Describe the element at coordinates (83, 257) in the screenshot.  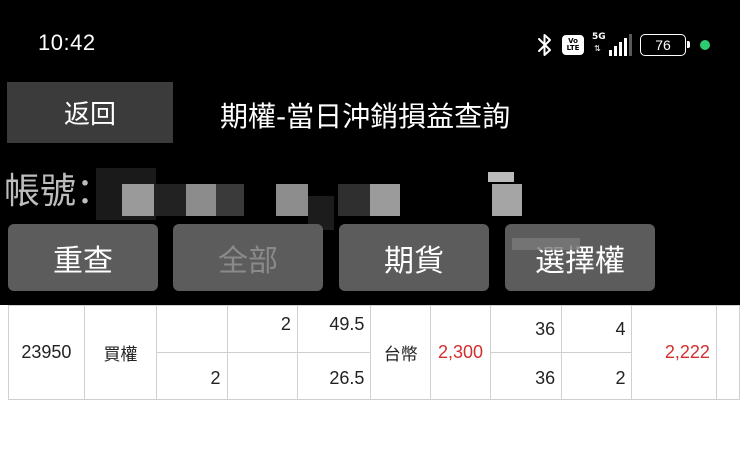
I see `requery-button: 重查` at that location.